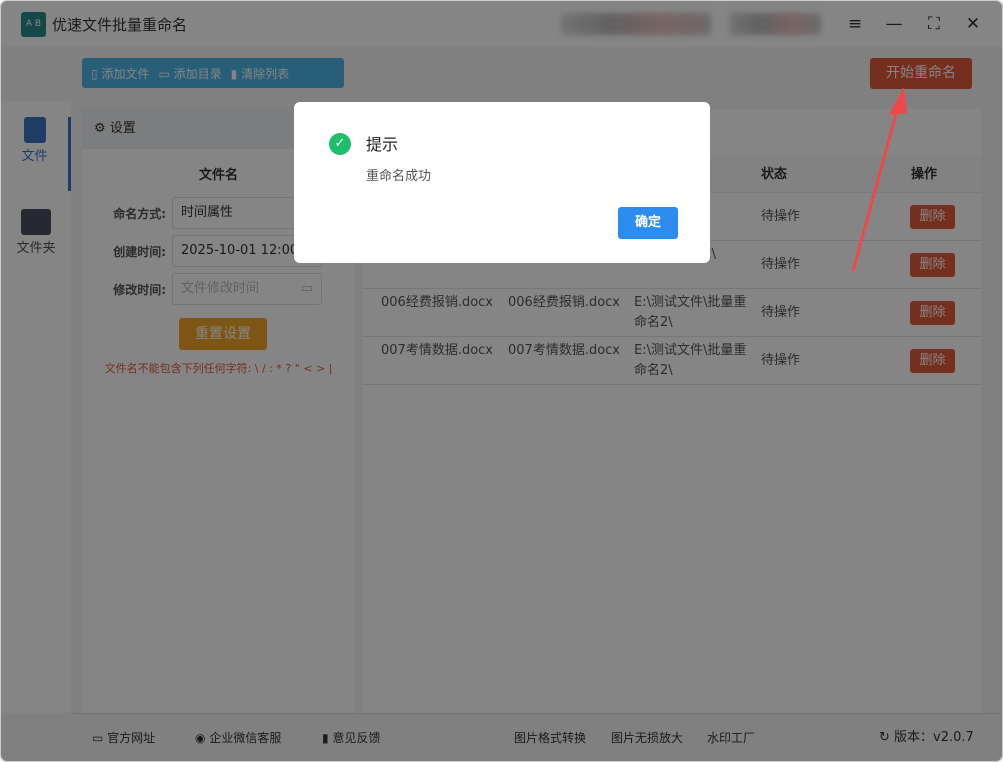 The image size is (1003, 762). Describe the element at coordinates (648, 223) in the screenshot. I see `confirm-button: 确定` at that location.